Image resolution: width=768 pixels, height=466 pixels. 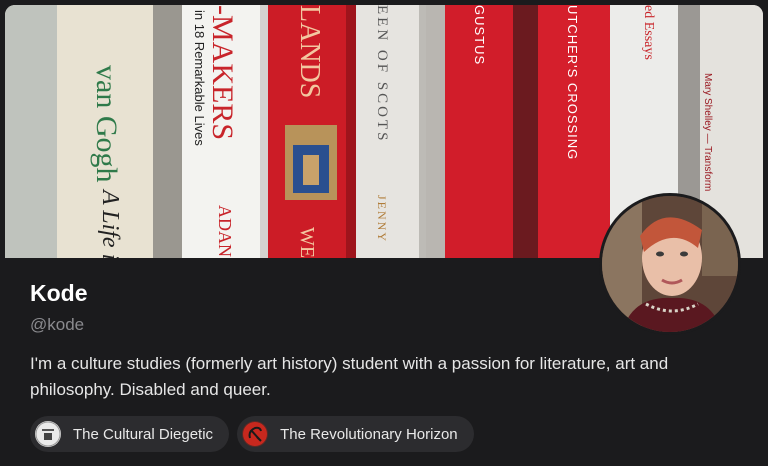 I want to click on publication-chip-revolutionary-horizon: The Revolutionary Horizon, so click(x=355, y=434).